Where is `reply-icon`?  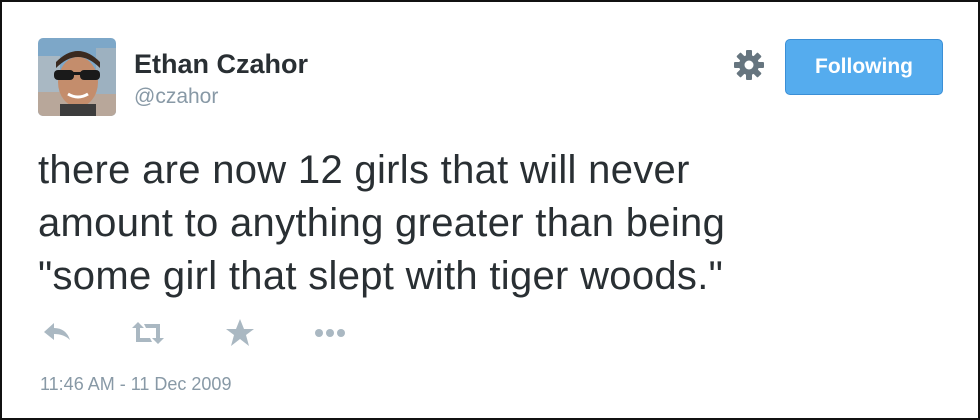 reply-icon is located at coordinates (57, 333).